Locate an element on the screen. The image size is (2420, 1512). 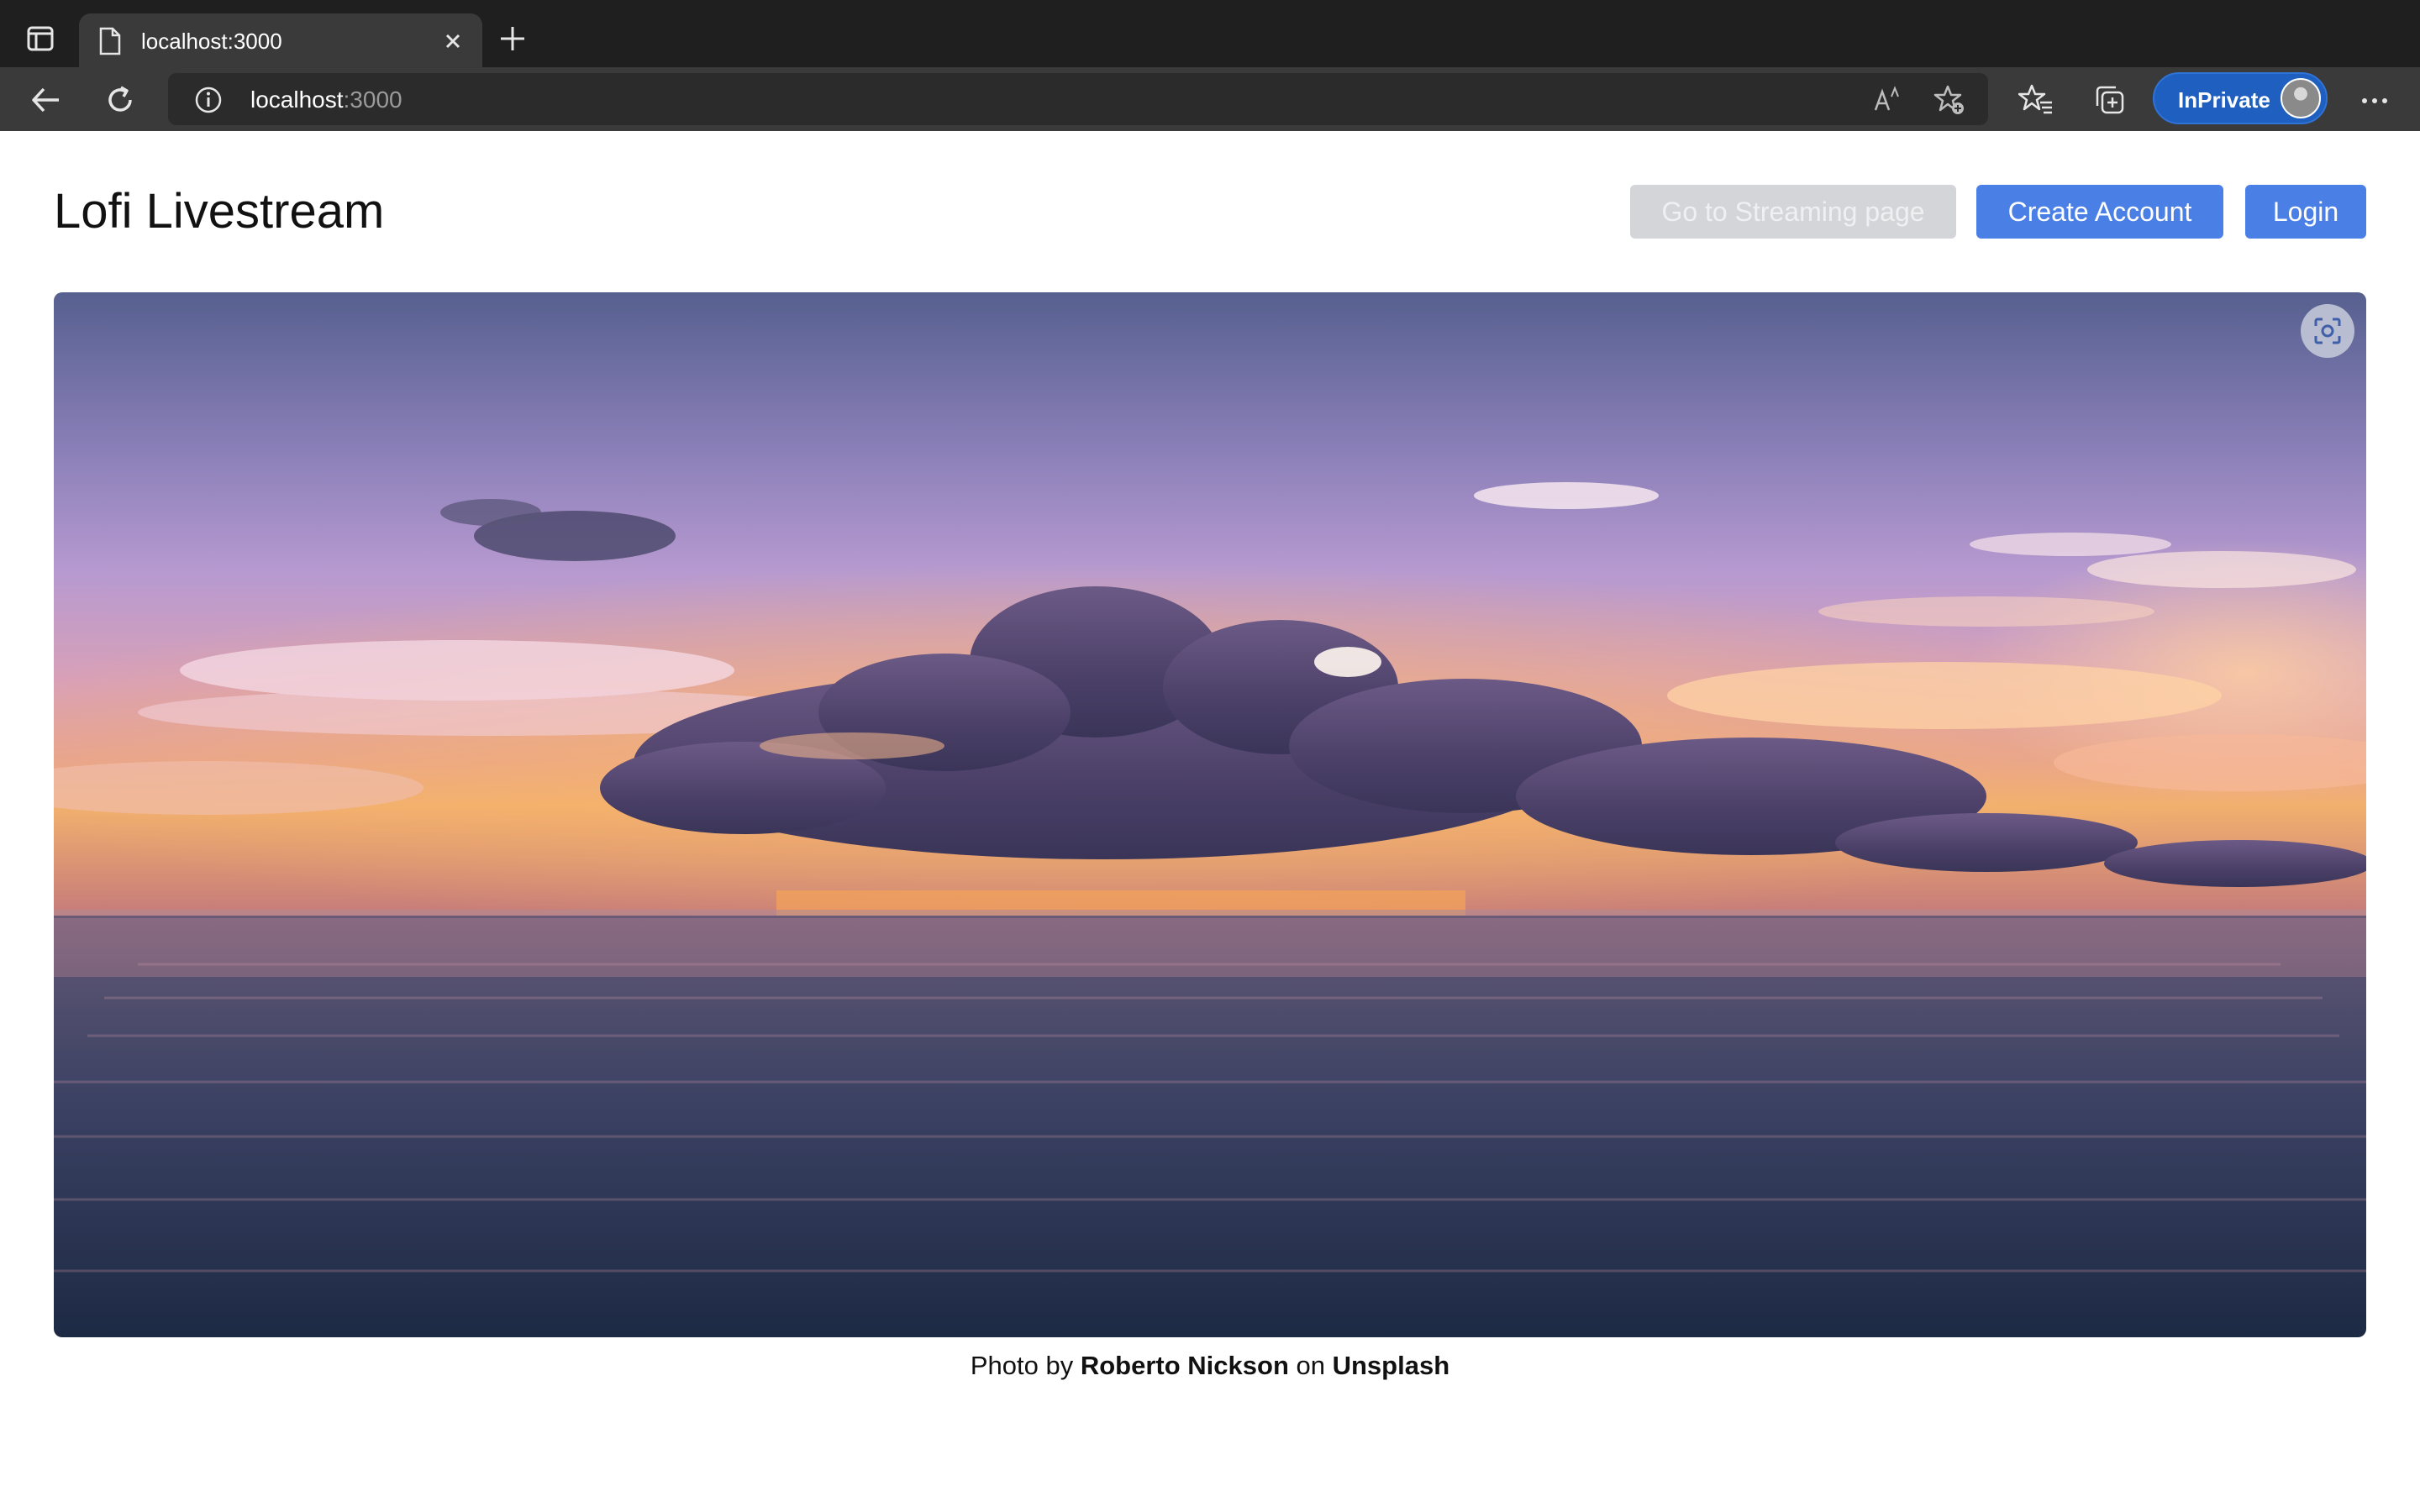
address-bar: localhost:3000 is located at coordinates (1078, 99).